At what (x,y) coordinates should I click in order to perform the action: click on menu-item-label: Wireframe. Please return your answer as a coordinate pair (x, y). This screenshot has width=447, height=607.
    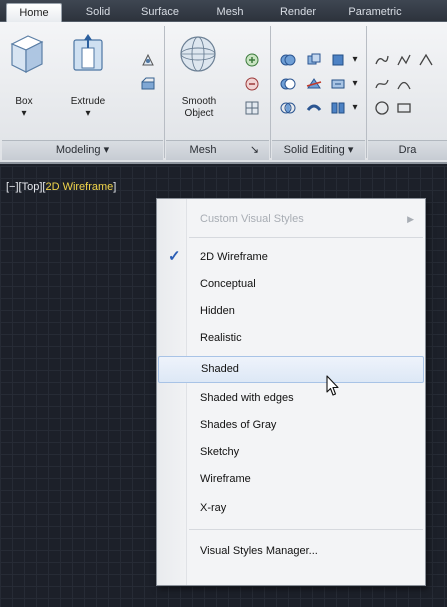
    Looking at the image, I should click on (225, 479).